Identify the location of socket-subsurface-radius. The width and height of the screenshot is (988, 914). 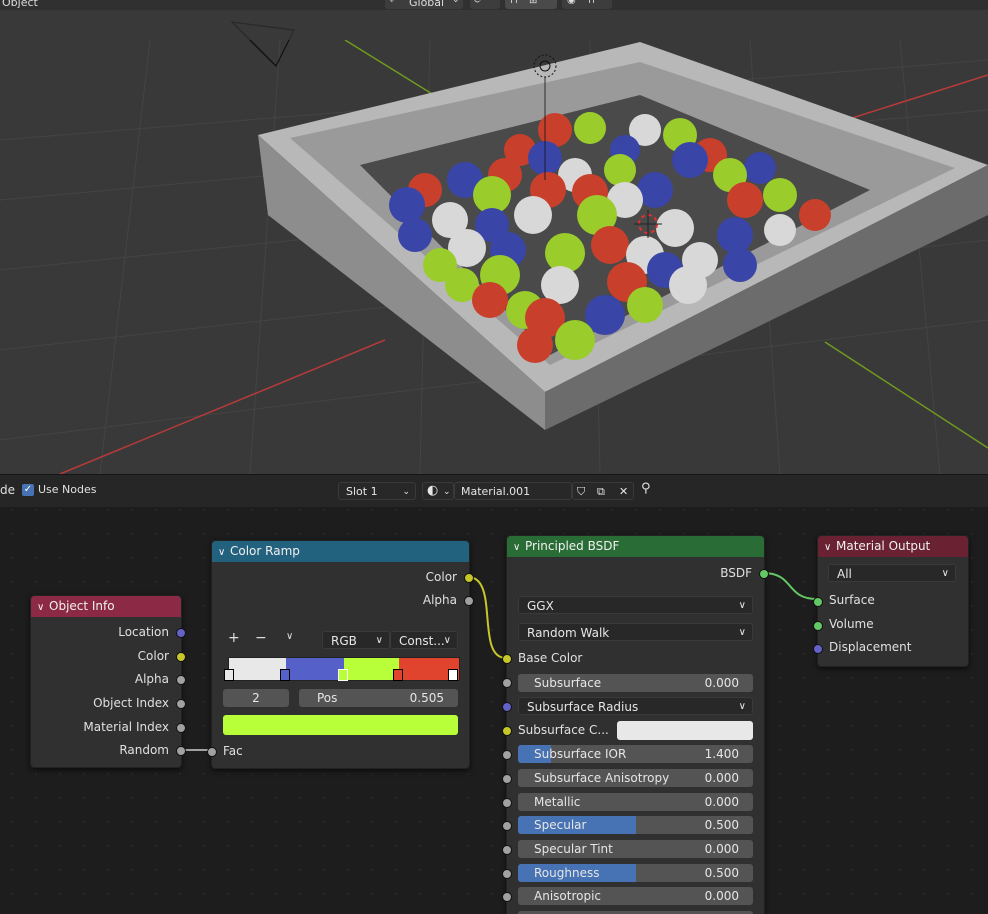
(507, 707).